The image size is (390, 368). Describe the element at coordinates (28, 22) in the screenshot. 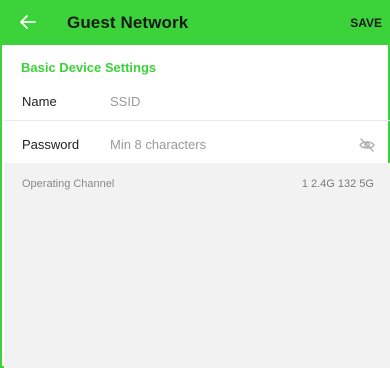

I see `back-arrow-icon` at that location.